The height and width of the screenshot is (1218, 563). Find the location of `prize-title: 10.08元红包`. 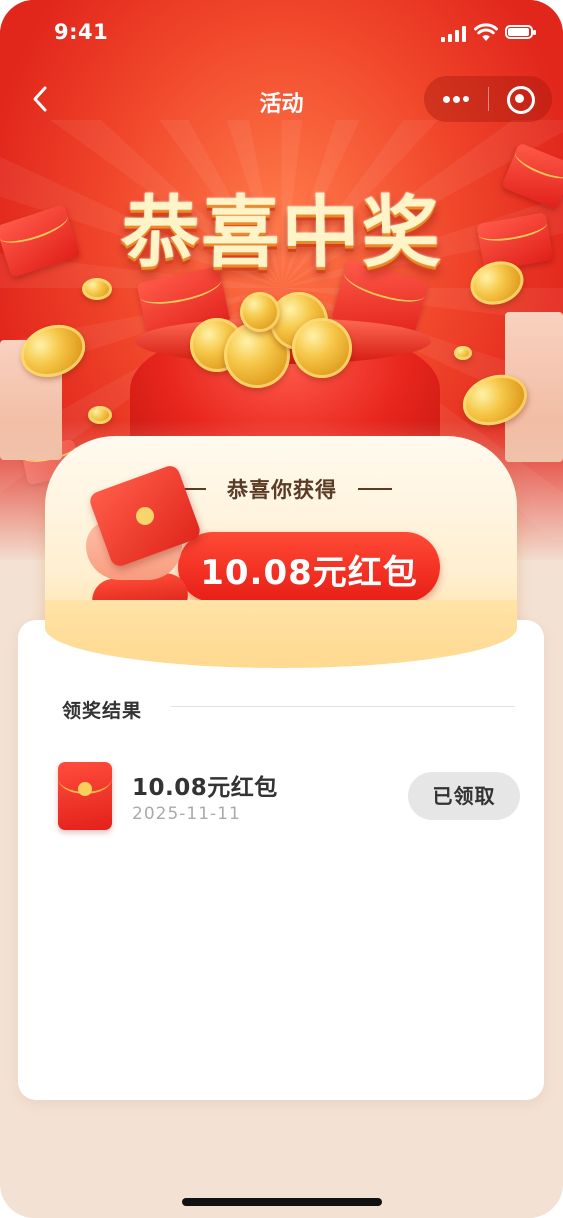

prize-title: 10.08元红包 is located at coordinates (205, 788).